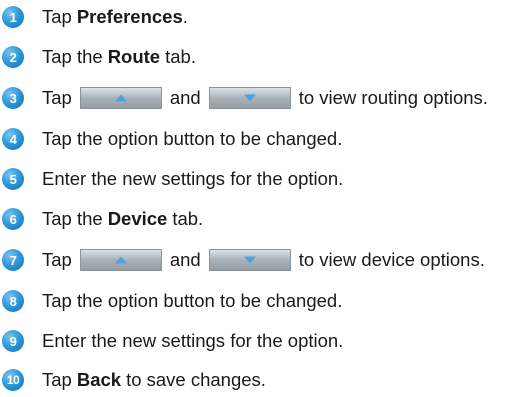 The image size is (514, 397). What do you see at coordinates (13, 219) in the screenshot?
I see `step-number-badge: 6` at bounding box center [13, 219].